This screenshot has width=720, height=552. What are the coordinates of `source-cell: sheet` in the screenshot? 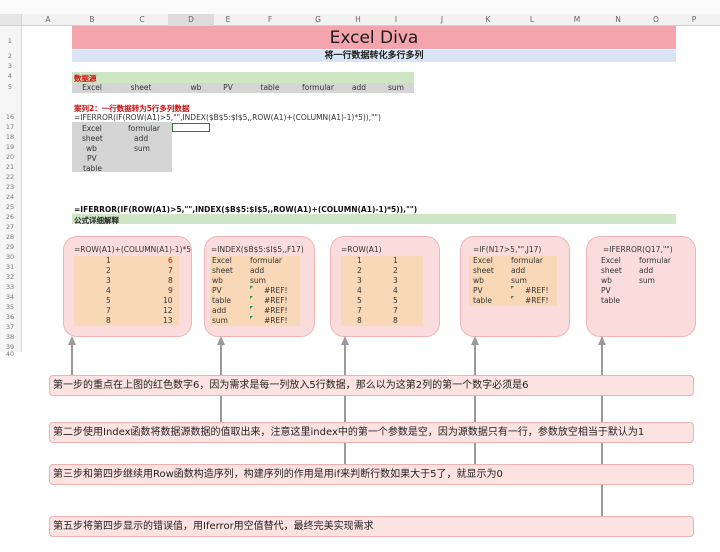 It's located at (141, 88).